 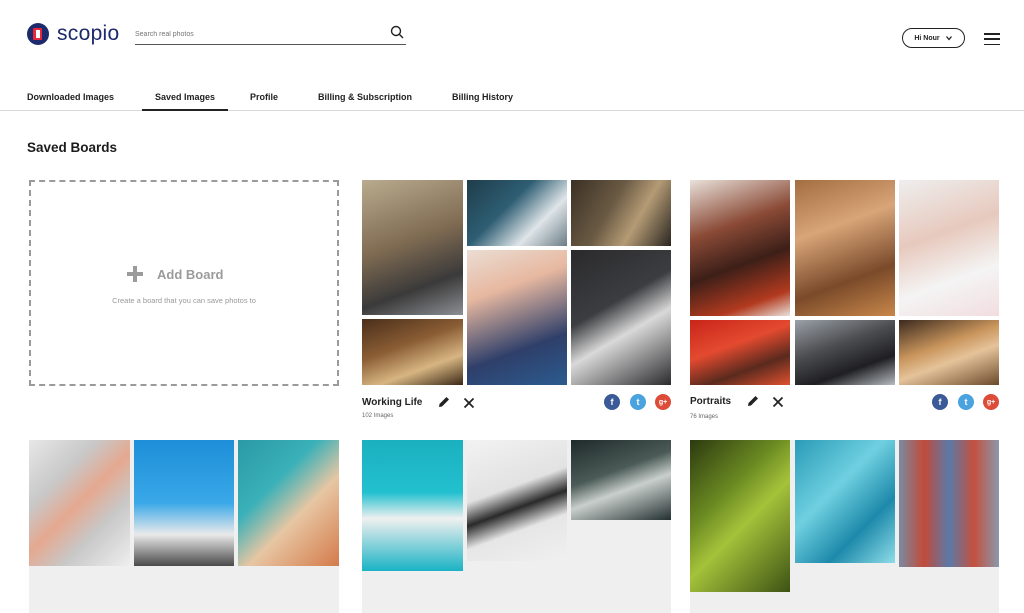 I want to click on tab-saved-images: Saved Images, so click(x=185, y=101).